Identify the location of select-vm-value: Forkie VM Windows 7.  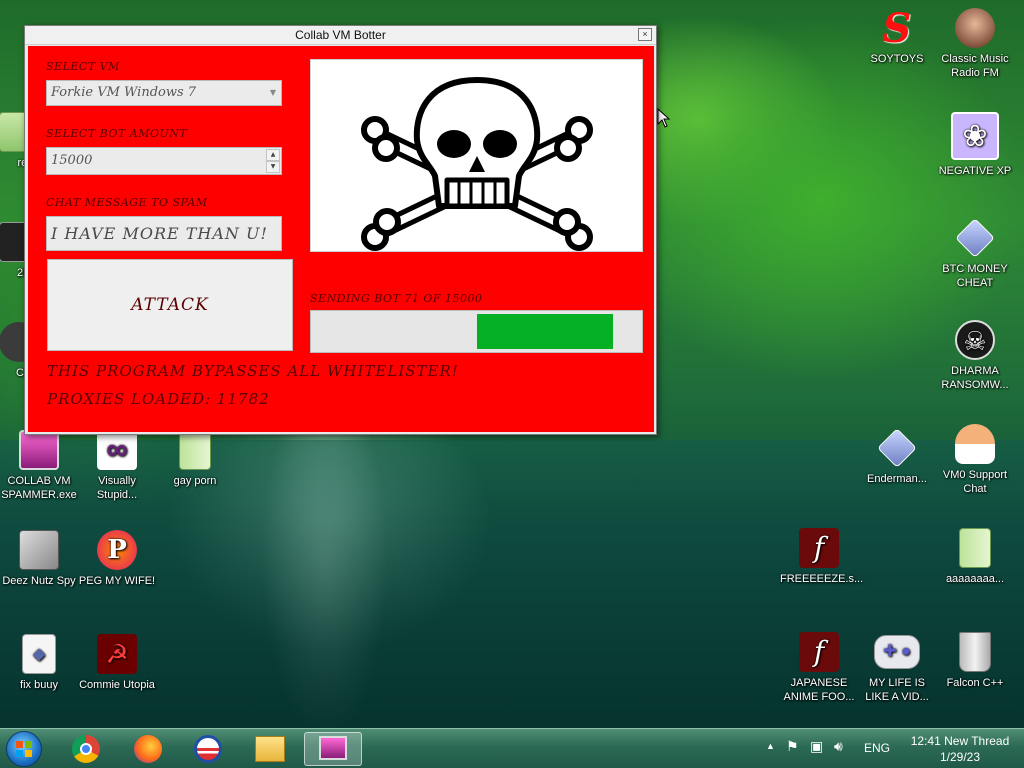
(124, 92).